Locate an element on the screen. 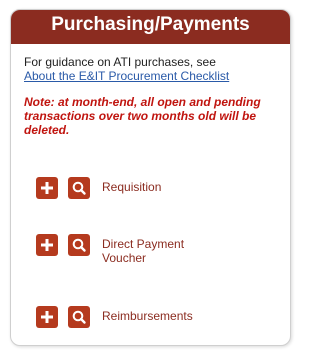 The height and width of the screenshot is (354, 320). requisition-row: Requisition is located at coordinates (151, 188).